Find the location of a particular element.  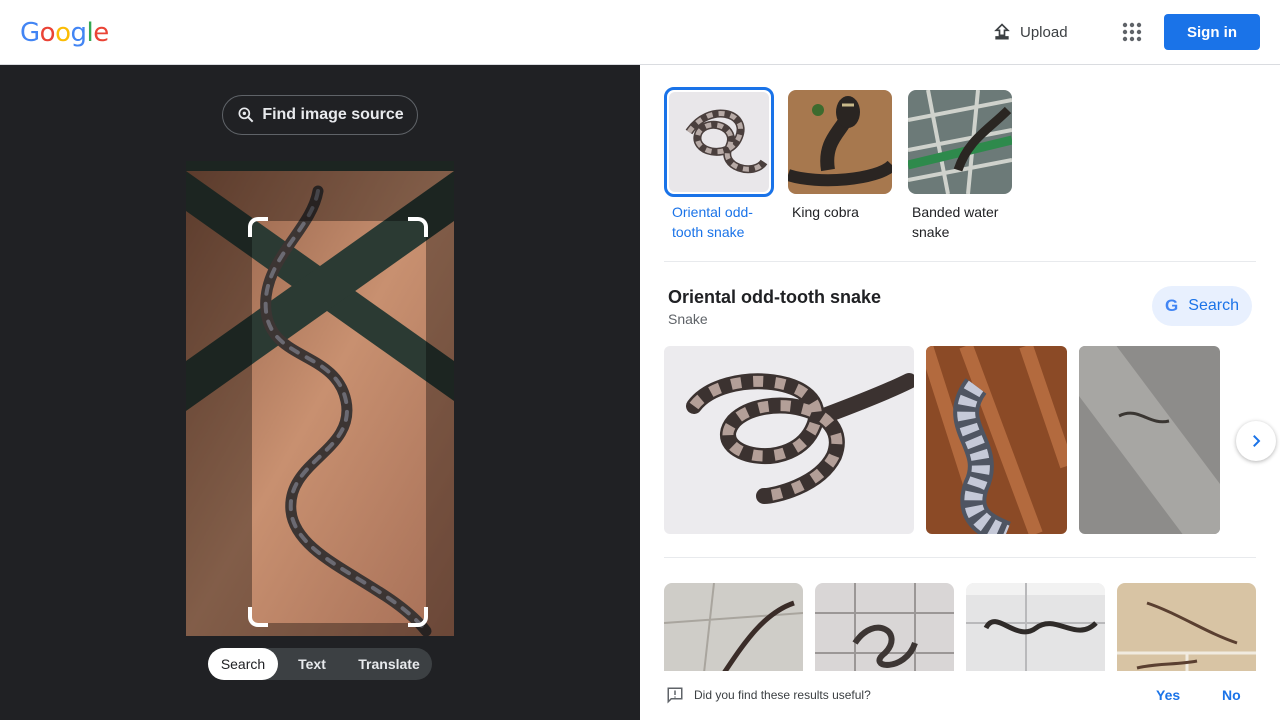

suggestion-label: Oriental odd-tooth snake is located at coordinates (712, 222).